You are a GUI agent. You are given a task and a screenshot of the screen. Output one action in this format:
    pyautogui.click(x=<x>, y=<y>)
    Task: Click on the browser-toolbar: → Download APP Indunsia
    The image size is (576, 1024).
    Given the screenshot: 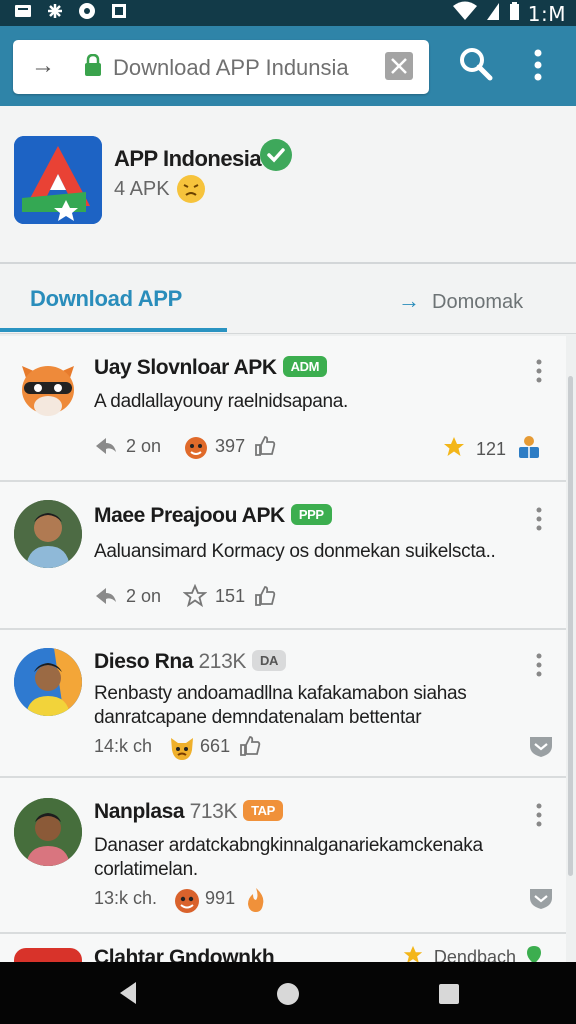 What is the action you would take?
    pyautogui.click(x=288, y=66)
    